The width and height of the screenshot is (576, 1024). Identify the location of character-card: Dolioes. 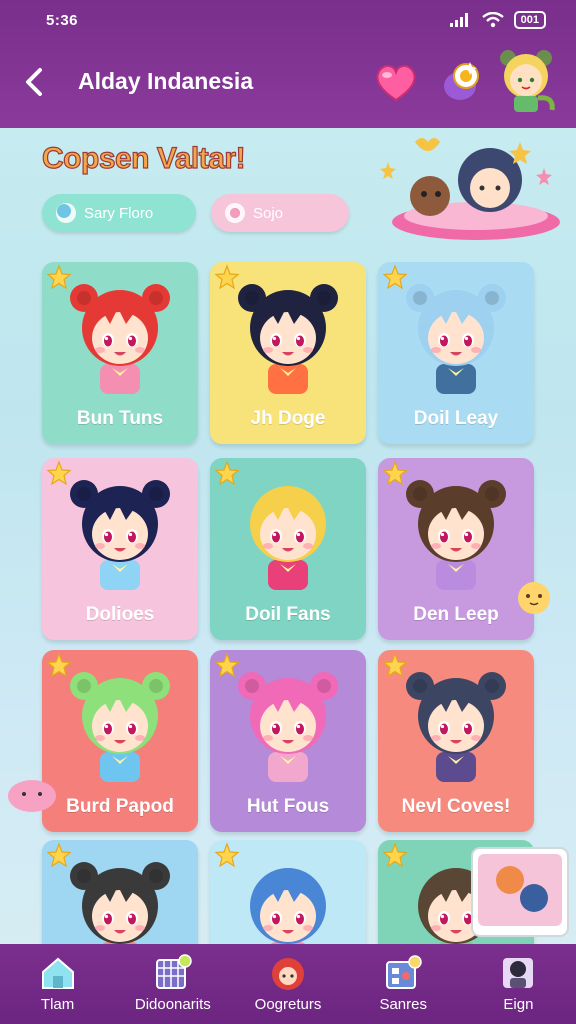
(120, 549).